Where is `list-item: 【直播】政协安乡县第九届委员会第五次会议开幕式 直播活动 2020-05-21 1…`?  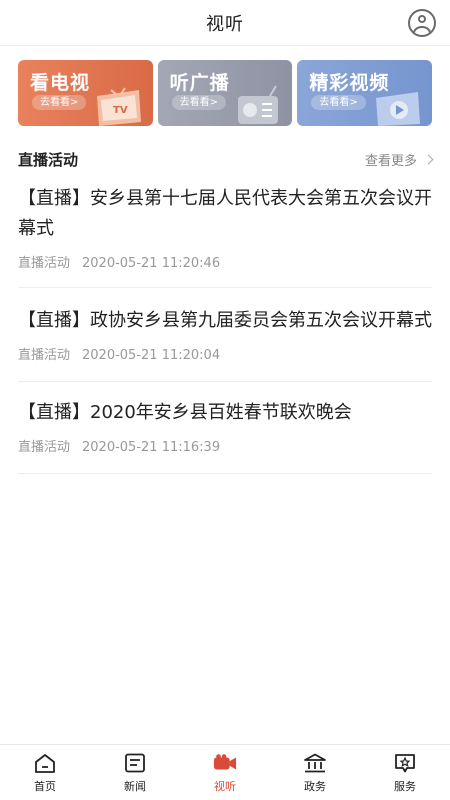 list-item: 【直播】政协安乡县第九届委员会第五次会议开幕式 直播活动 2020-05-21 1… is located at coordinates (225, 335).